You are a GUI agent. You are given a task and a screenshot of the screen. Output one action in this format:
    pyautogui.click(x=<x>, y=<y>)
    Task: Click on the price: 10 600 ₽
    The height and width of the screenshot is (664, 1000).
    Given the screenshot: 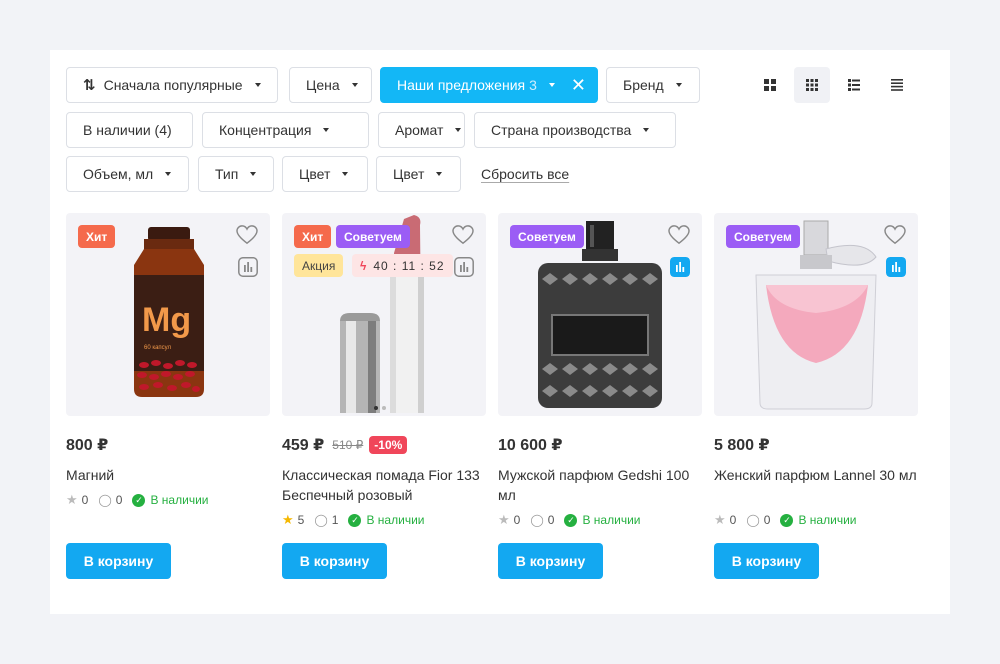 What is the action you would take?
    pyautogui.click(x=530, y=445)
    